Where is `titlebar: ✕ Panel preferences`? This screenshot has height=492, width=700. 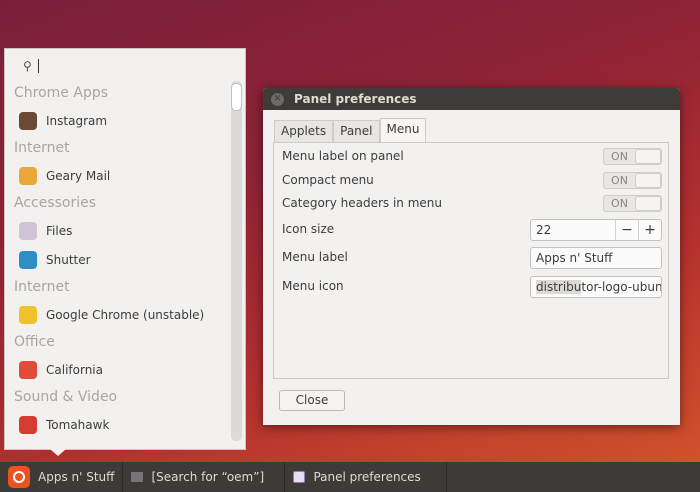 titlebar: ✕ Panel preferences is located at coordinates (471, 99).